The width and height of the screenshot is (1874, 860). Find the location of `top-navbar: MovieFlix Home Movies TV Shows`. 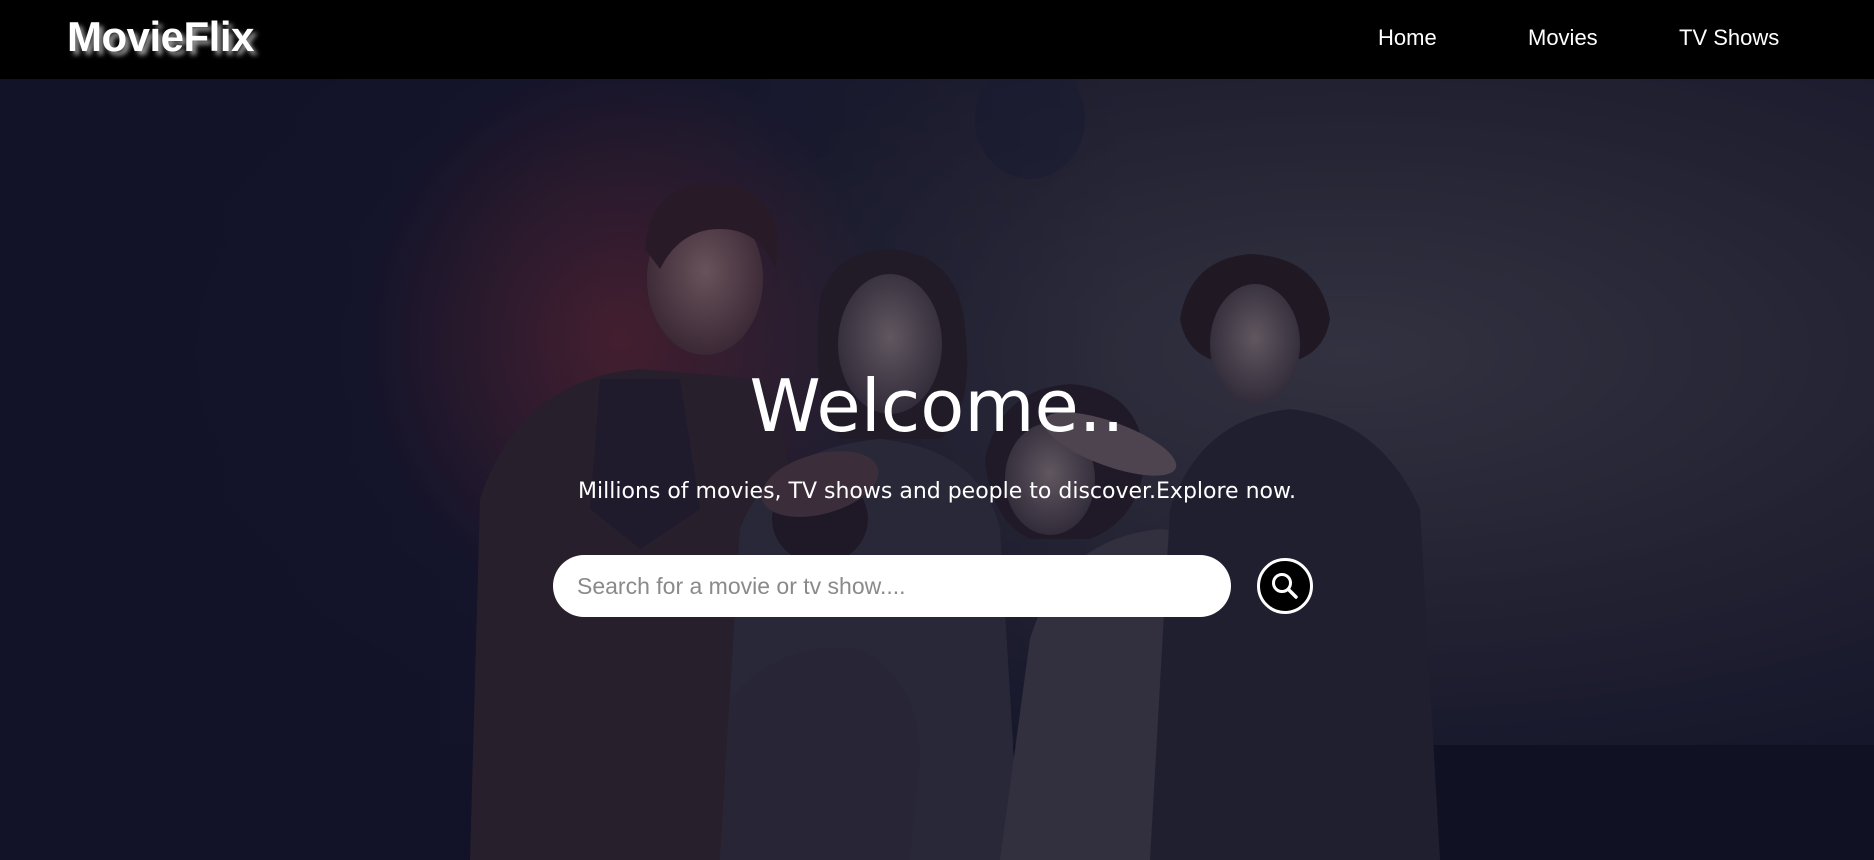

top-navbar: MovieFlix Home Movies TV Shows is located at coordinates (937, 39).